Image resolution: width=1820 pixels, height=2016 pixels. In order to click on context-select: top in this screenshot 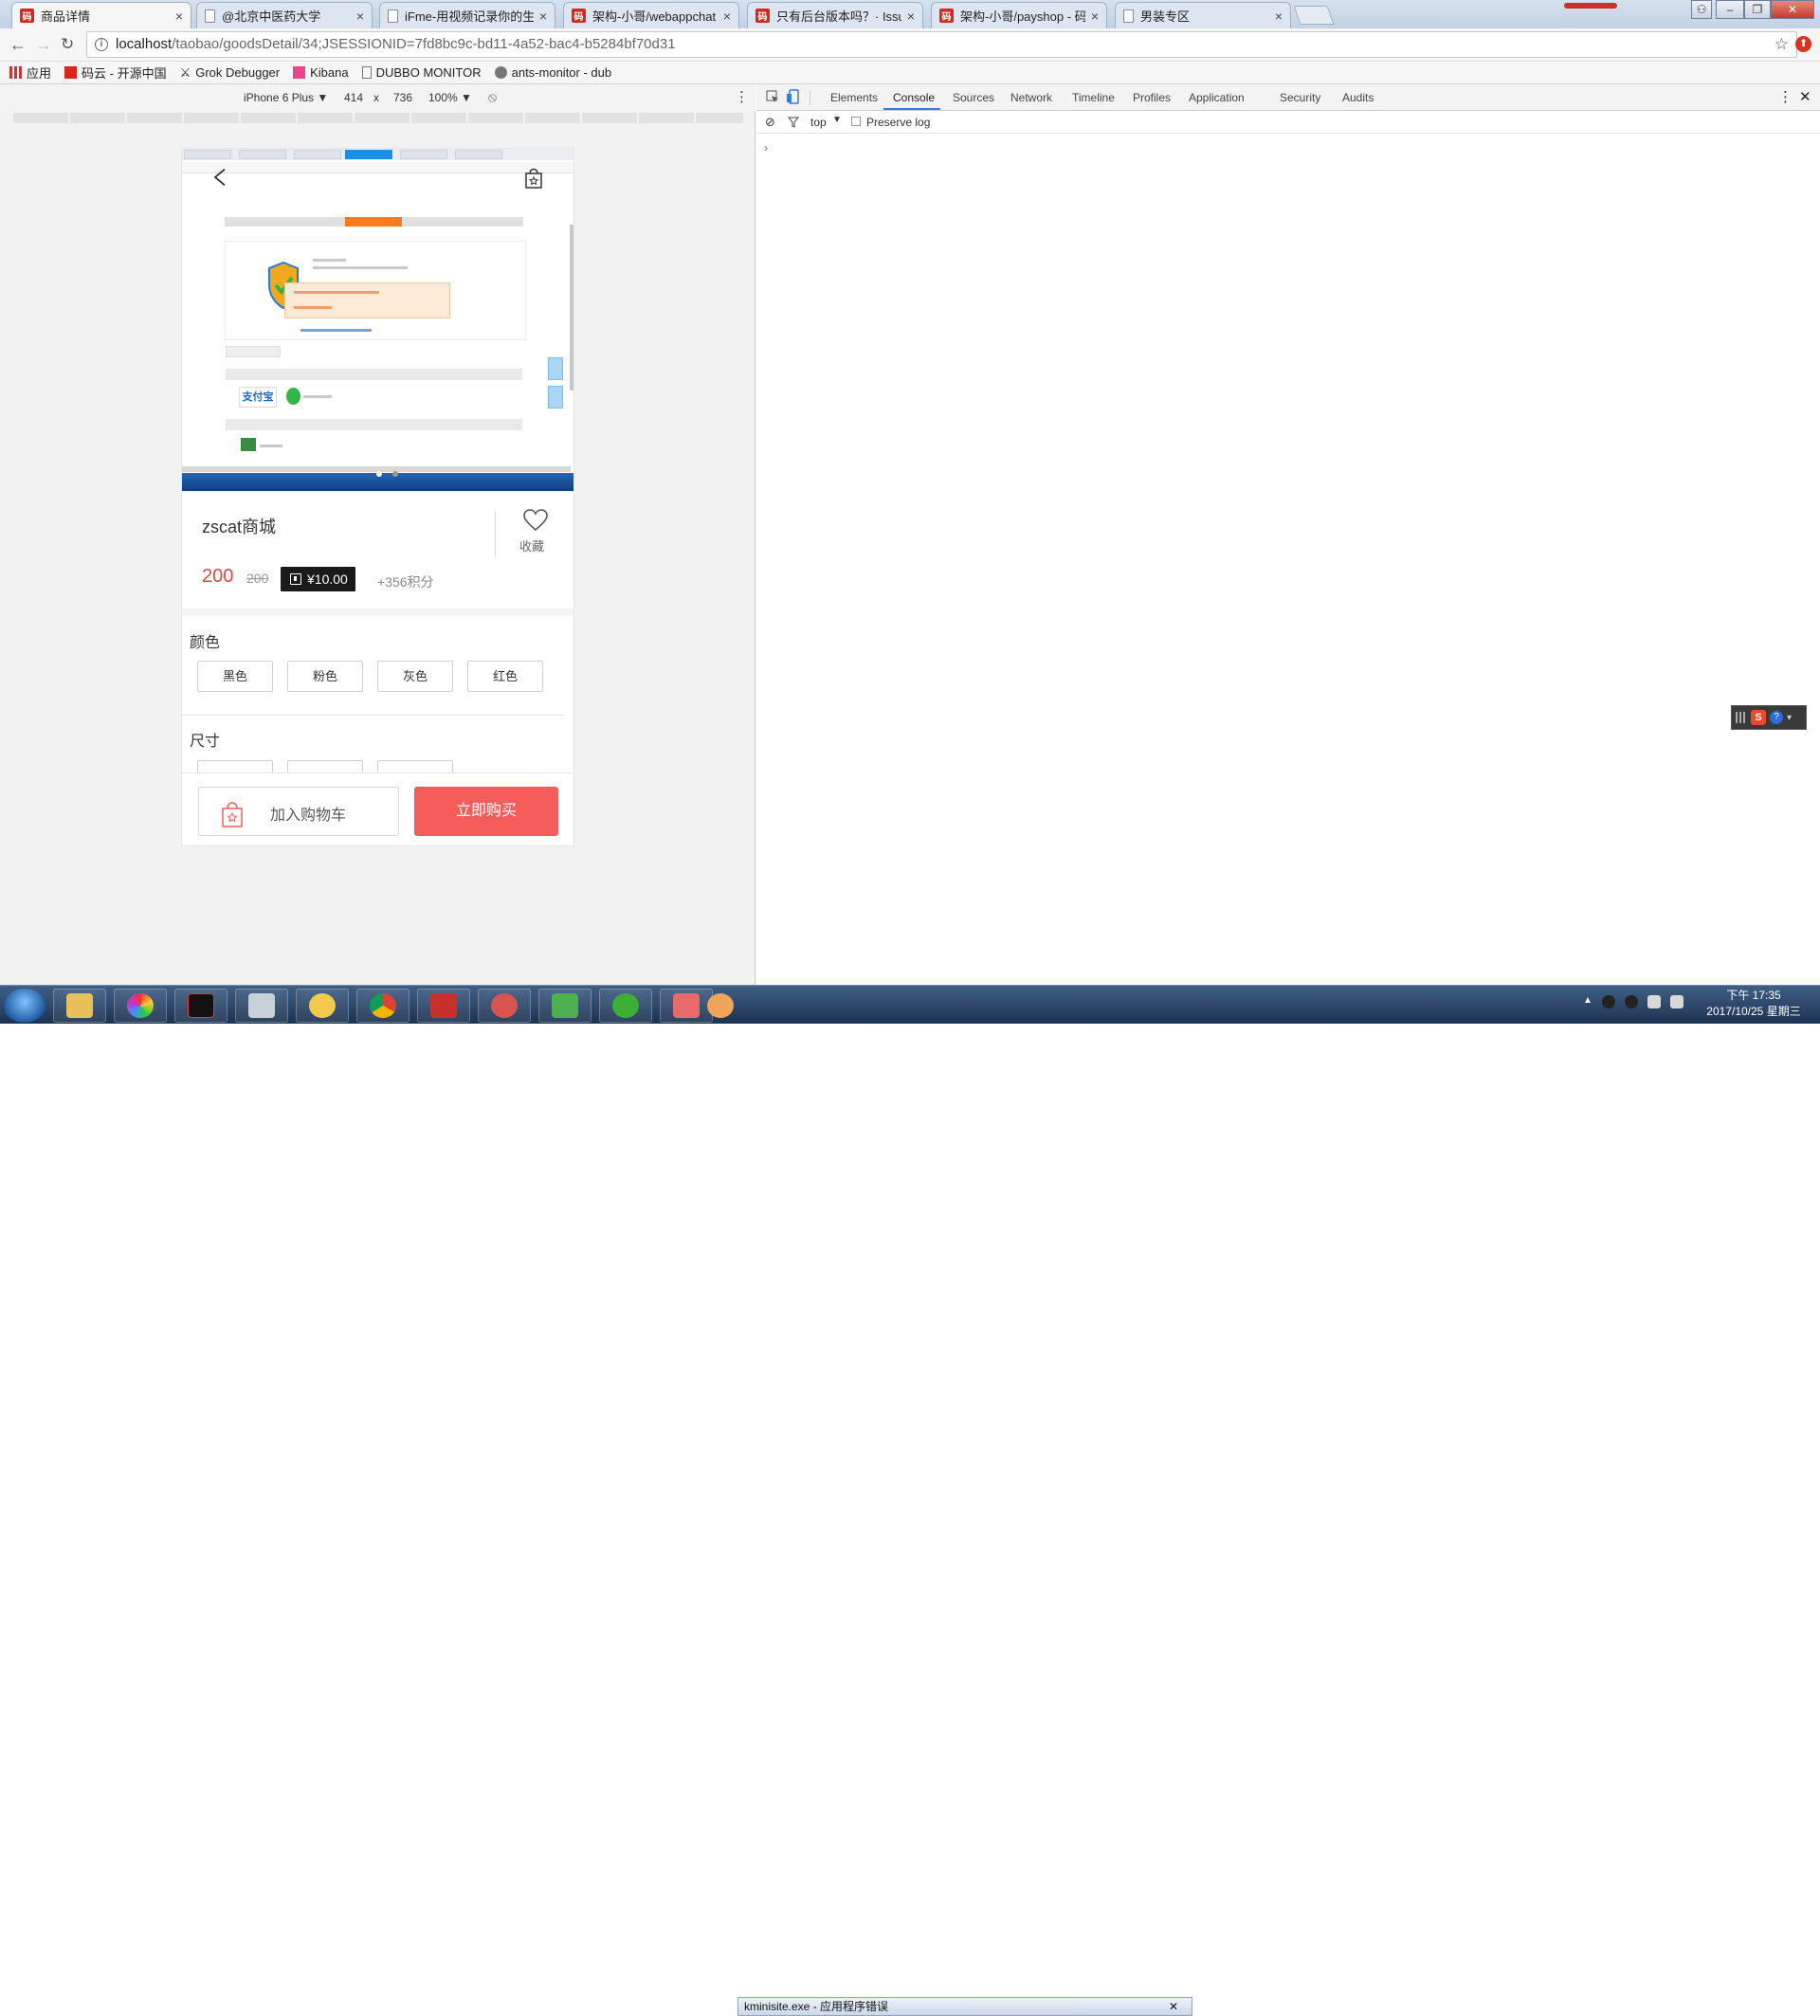, I will do `click(818, 122)`.